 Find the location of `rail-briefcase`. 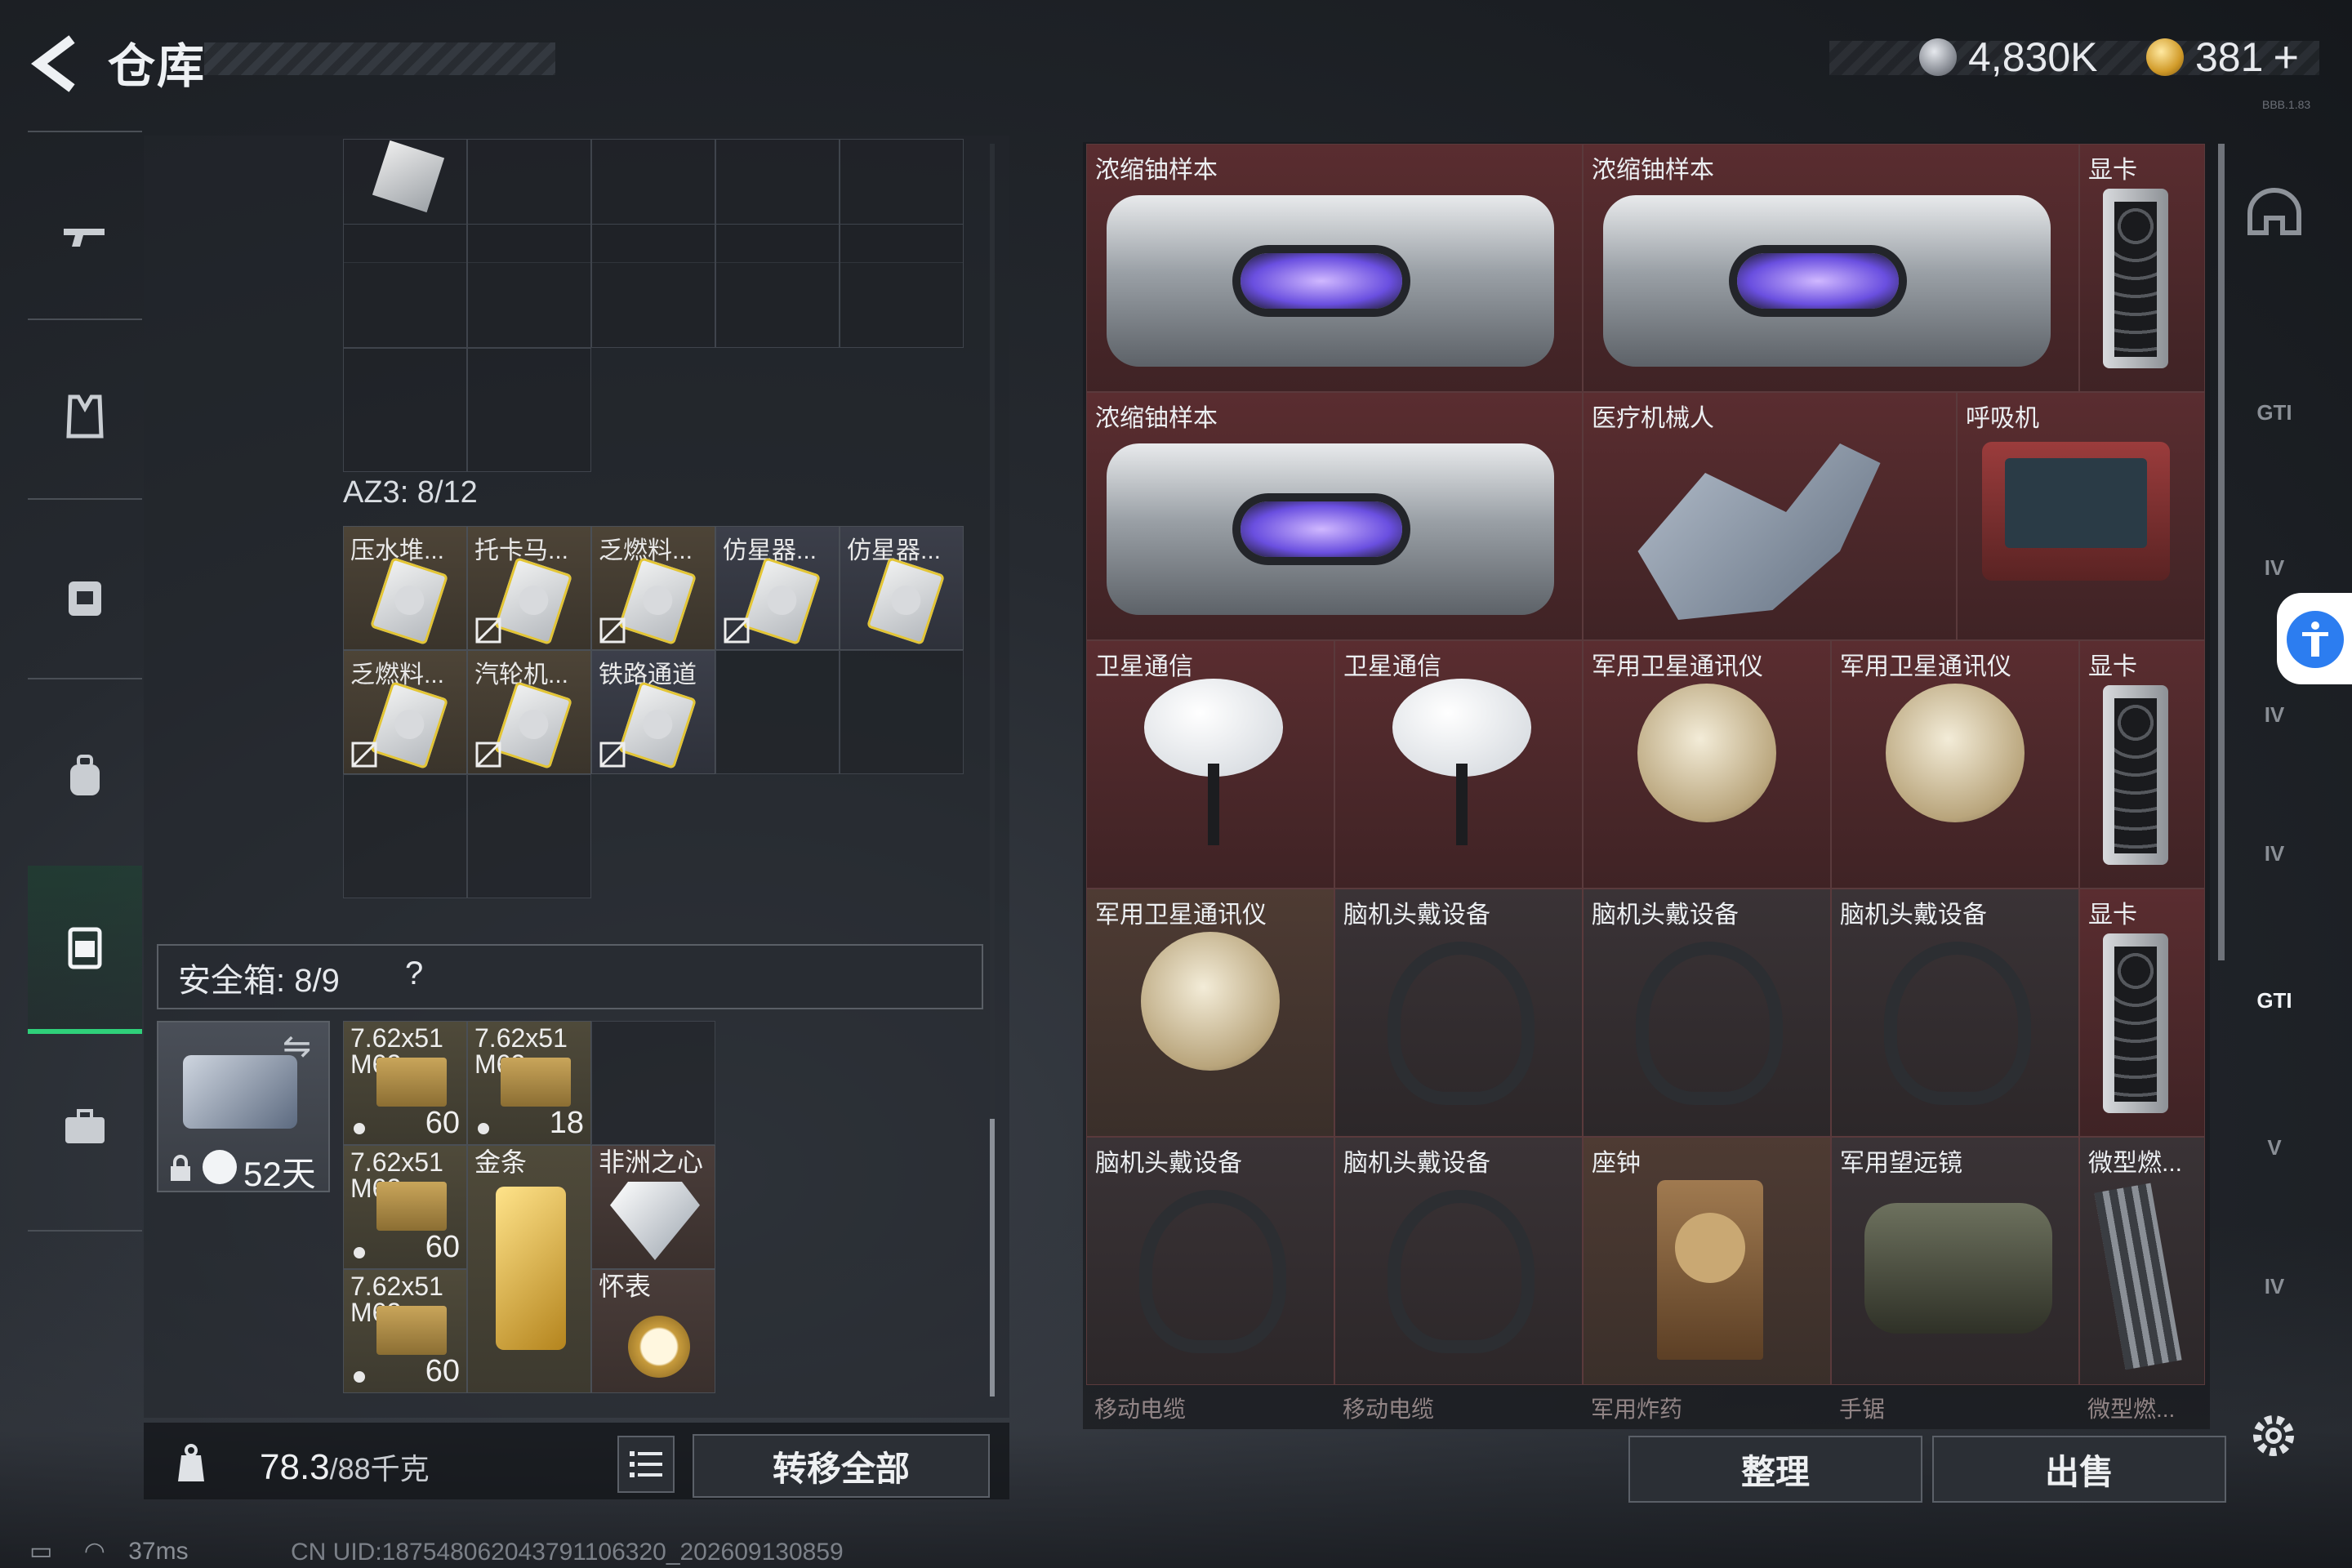

rail-briefcase is located at coordinates (85, 1127).